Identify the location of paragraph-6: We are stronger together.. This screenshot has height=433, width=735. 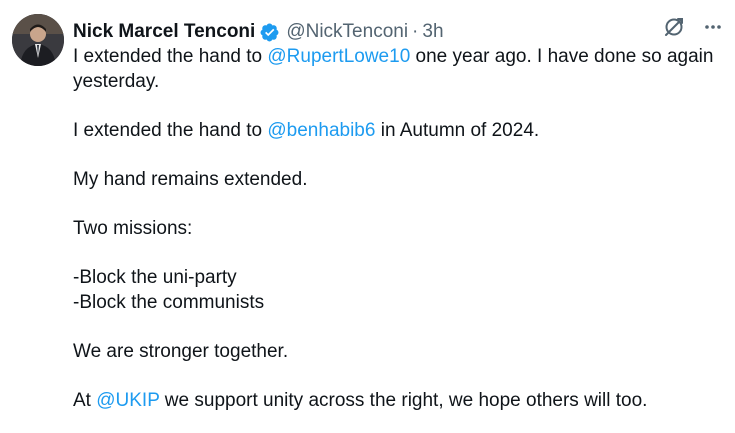
(181, 351).